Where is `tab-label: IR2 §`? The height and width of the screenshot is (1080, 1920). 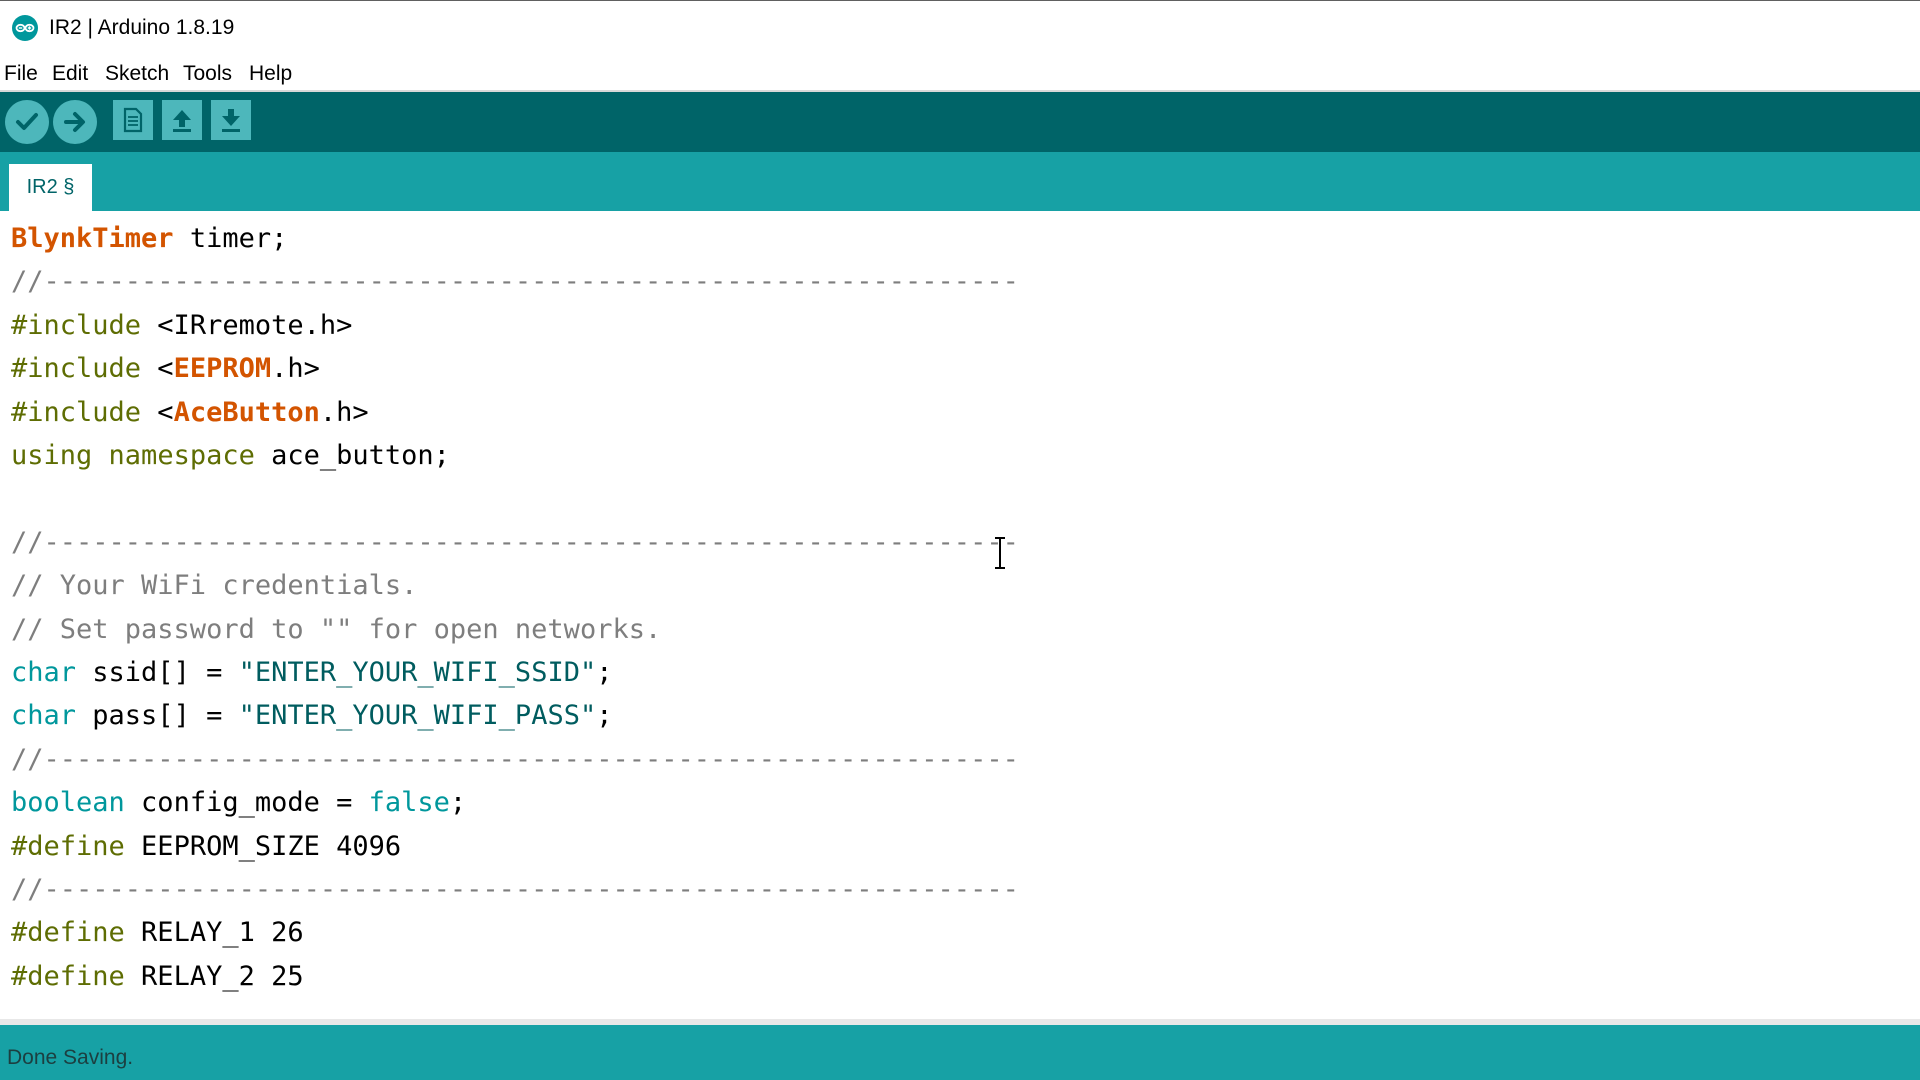
tab-label: IR2 § is located at coordinates (50, 187).